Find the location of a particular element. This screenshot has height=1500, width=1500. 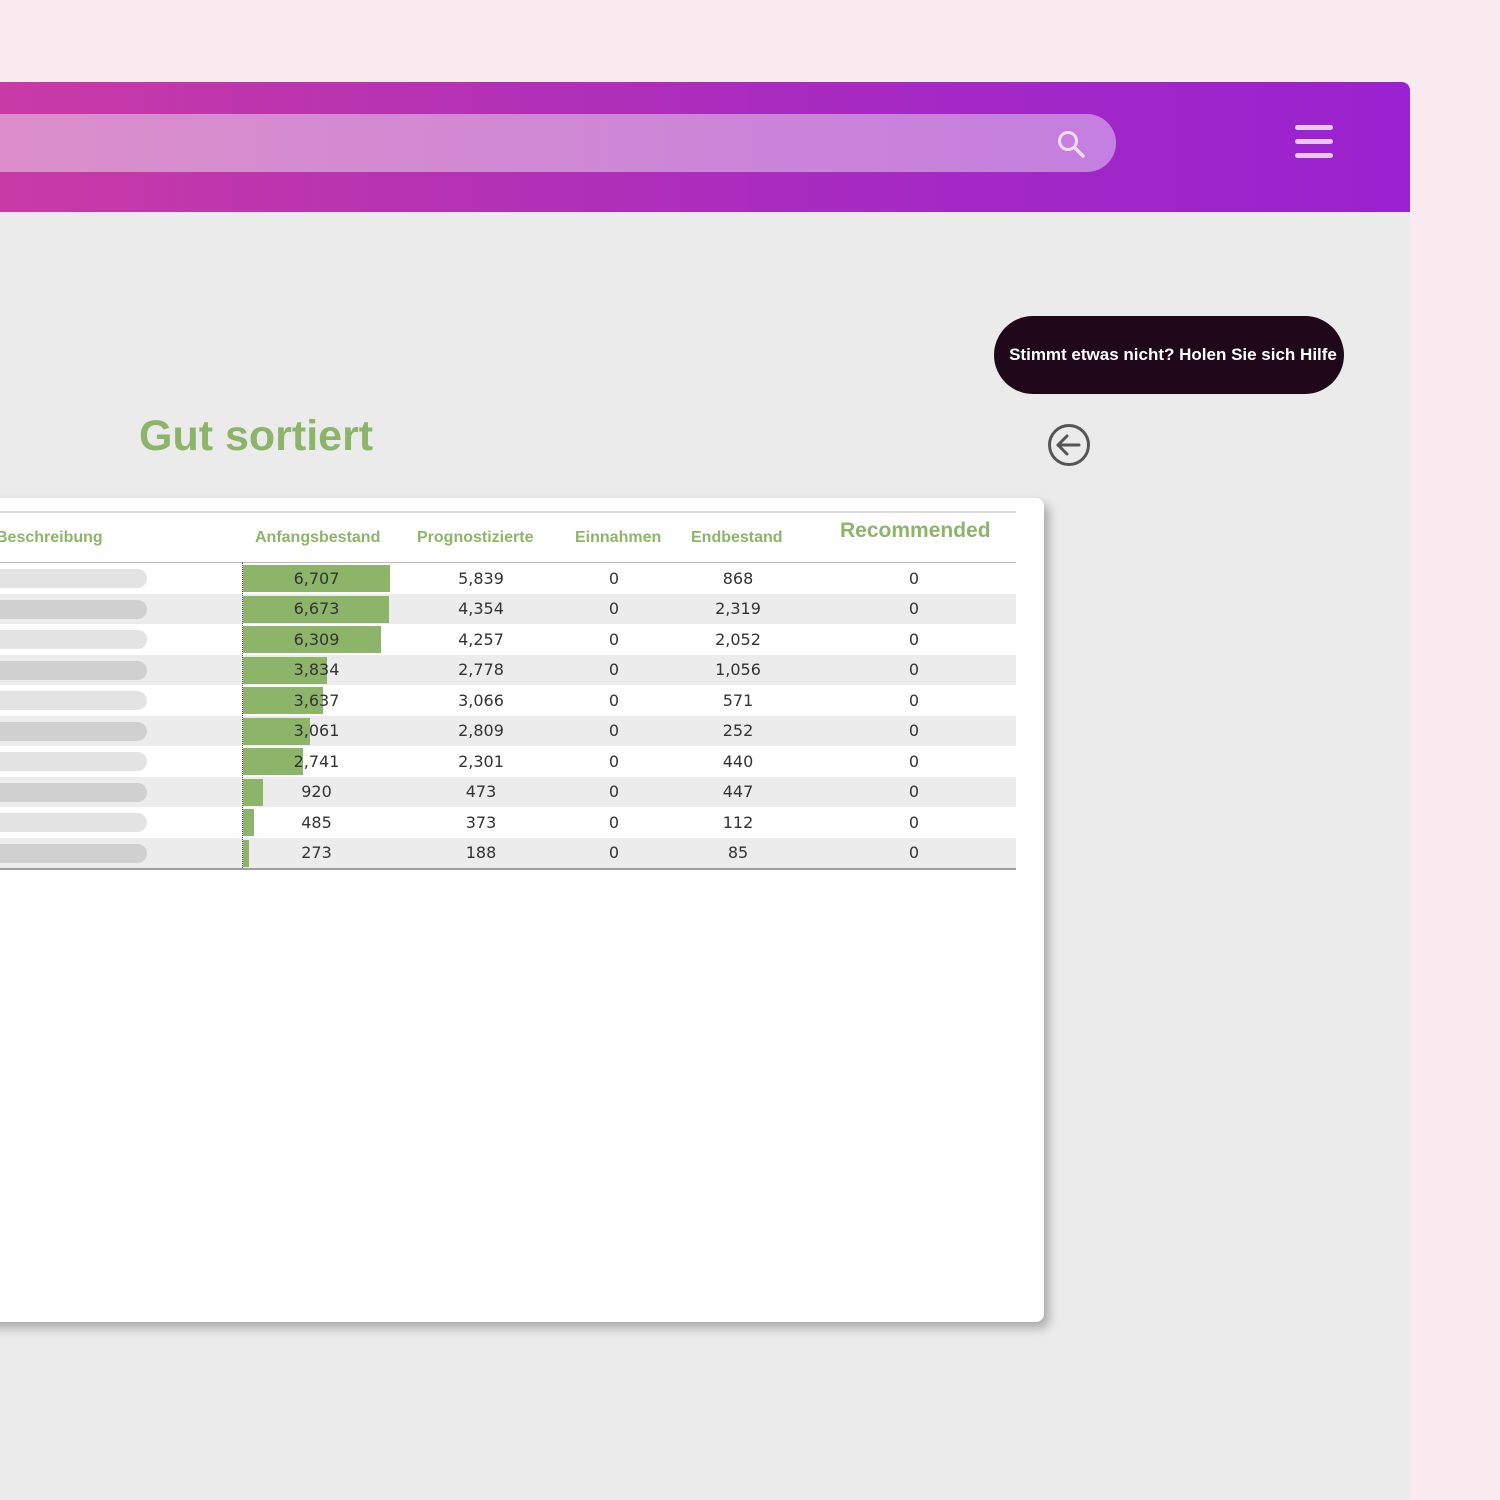

cell-endbestand: 440 is located at coordinates (738, 761).